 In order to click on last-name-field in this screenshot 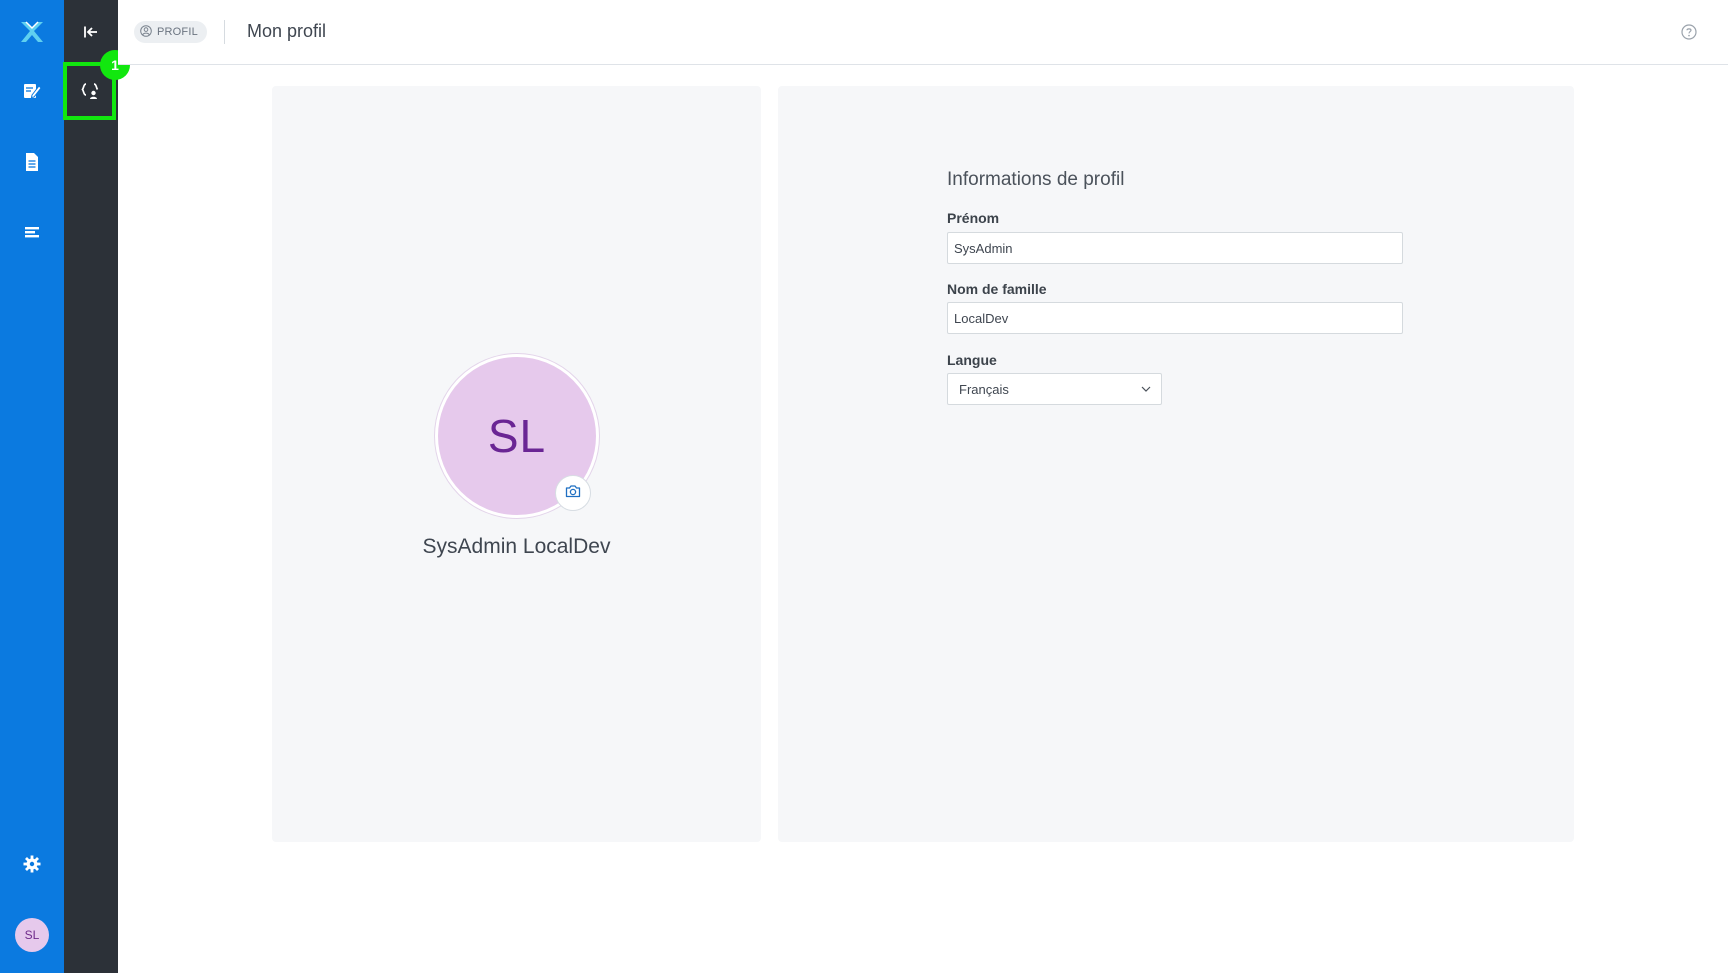, I will do `click(1175, 318)`.